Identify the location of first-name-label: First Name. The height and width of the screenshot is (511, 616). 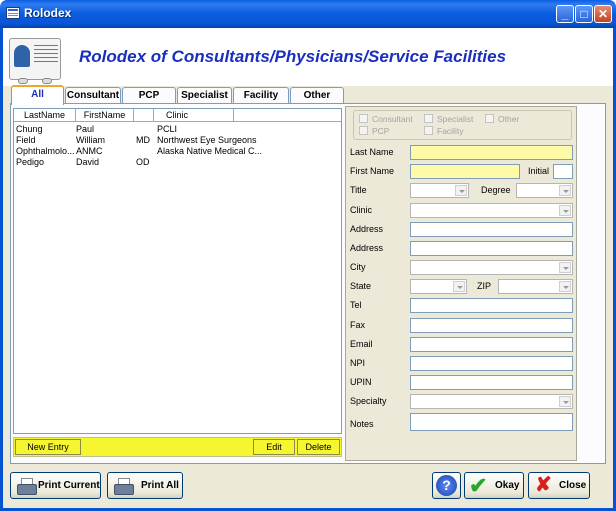
(372, 171).